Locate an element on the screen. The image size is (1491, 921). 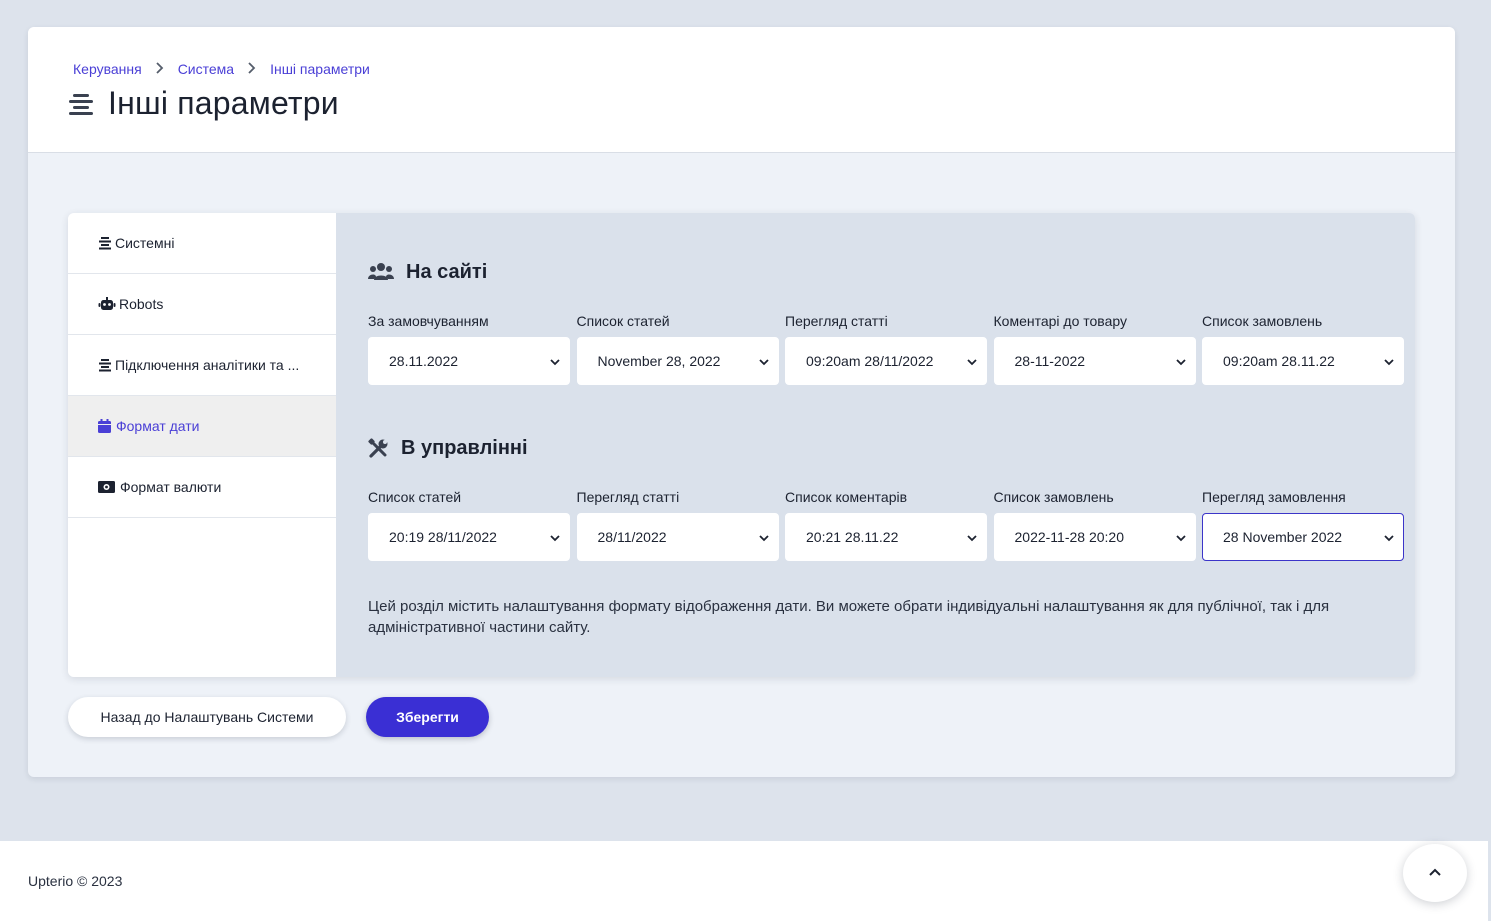
sidebar-item-label: Формат дати is located at coordinates (158, 426).